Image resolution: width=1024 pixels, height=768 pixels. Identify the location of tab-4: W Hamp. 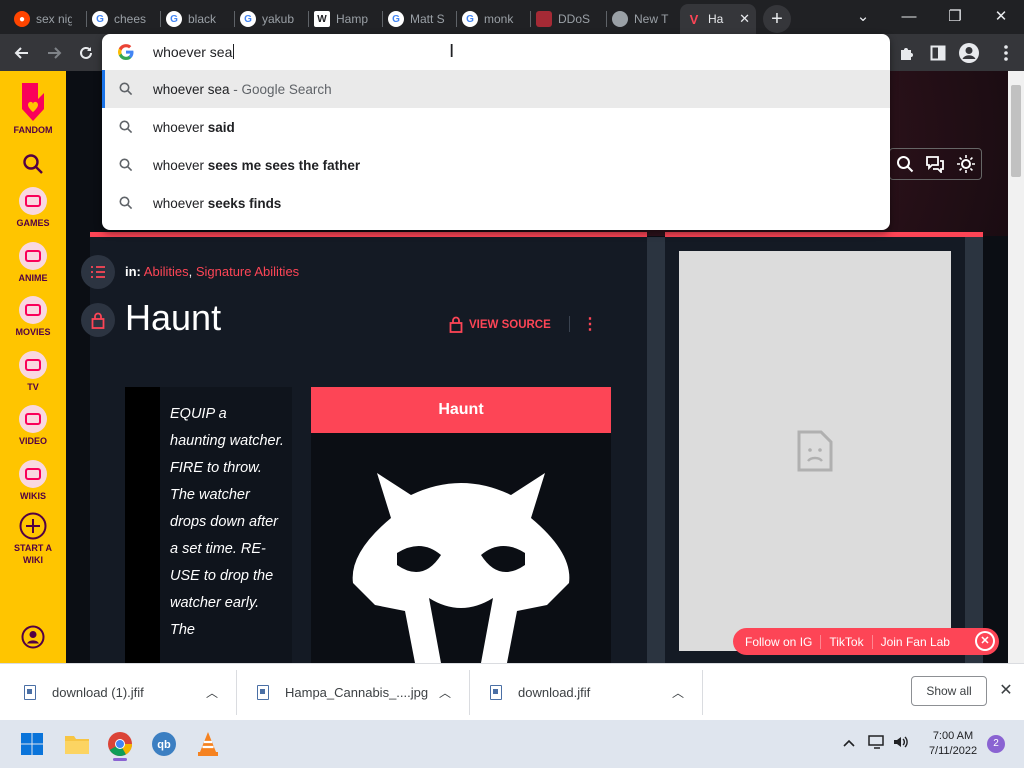
(345, 19).